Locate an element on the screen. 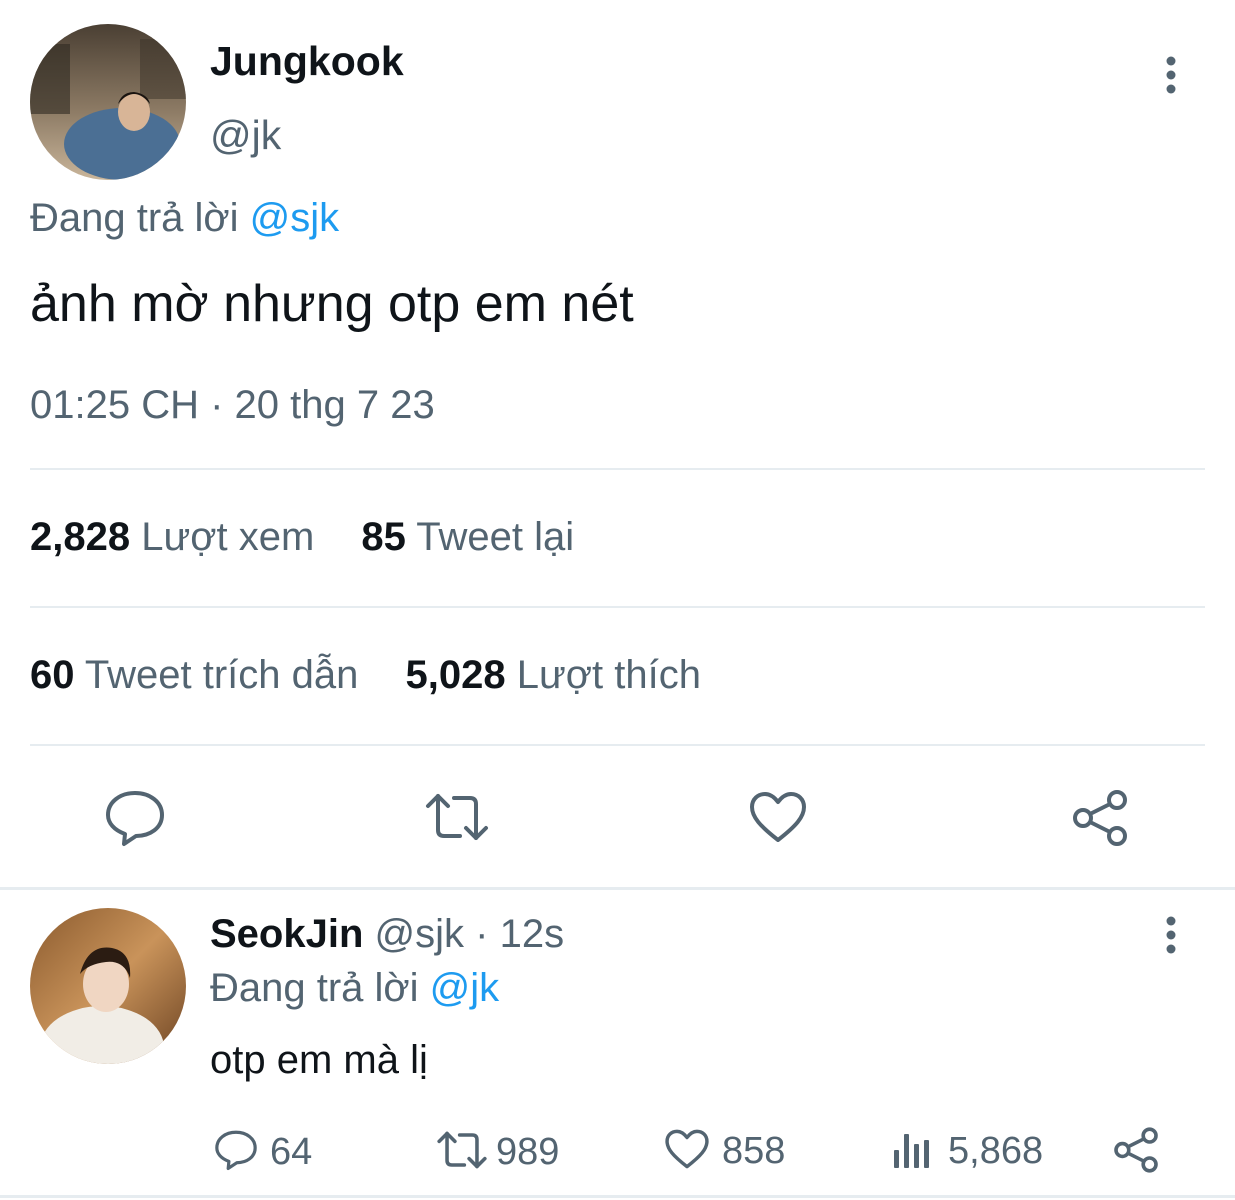 The image size is (1235, 1200). replying-to: Đang trả lời @sjk is located at coordinates (184, 218).